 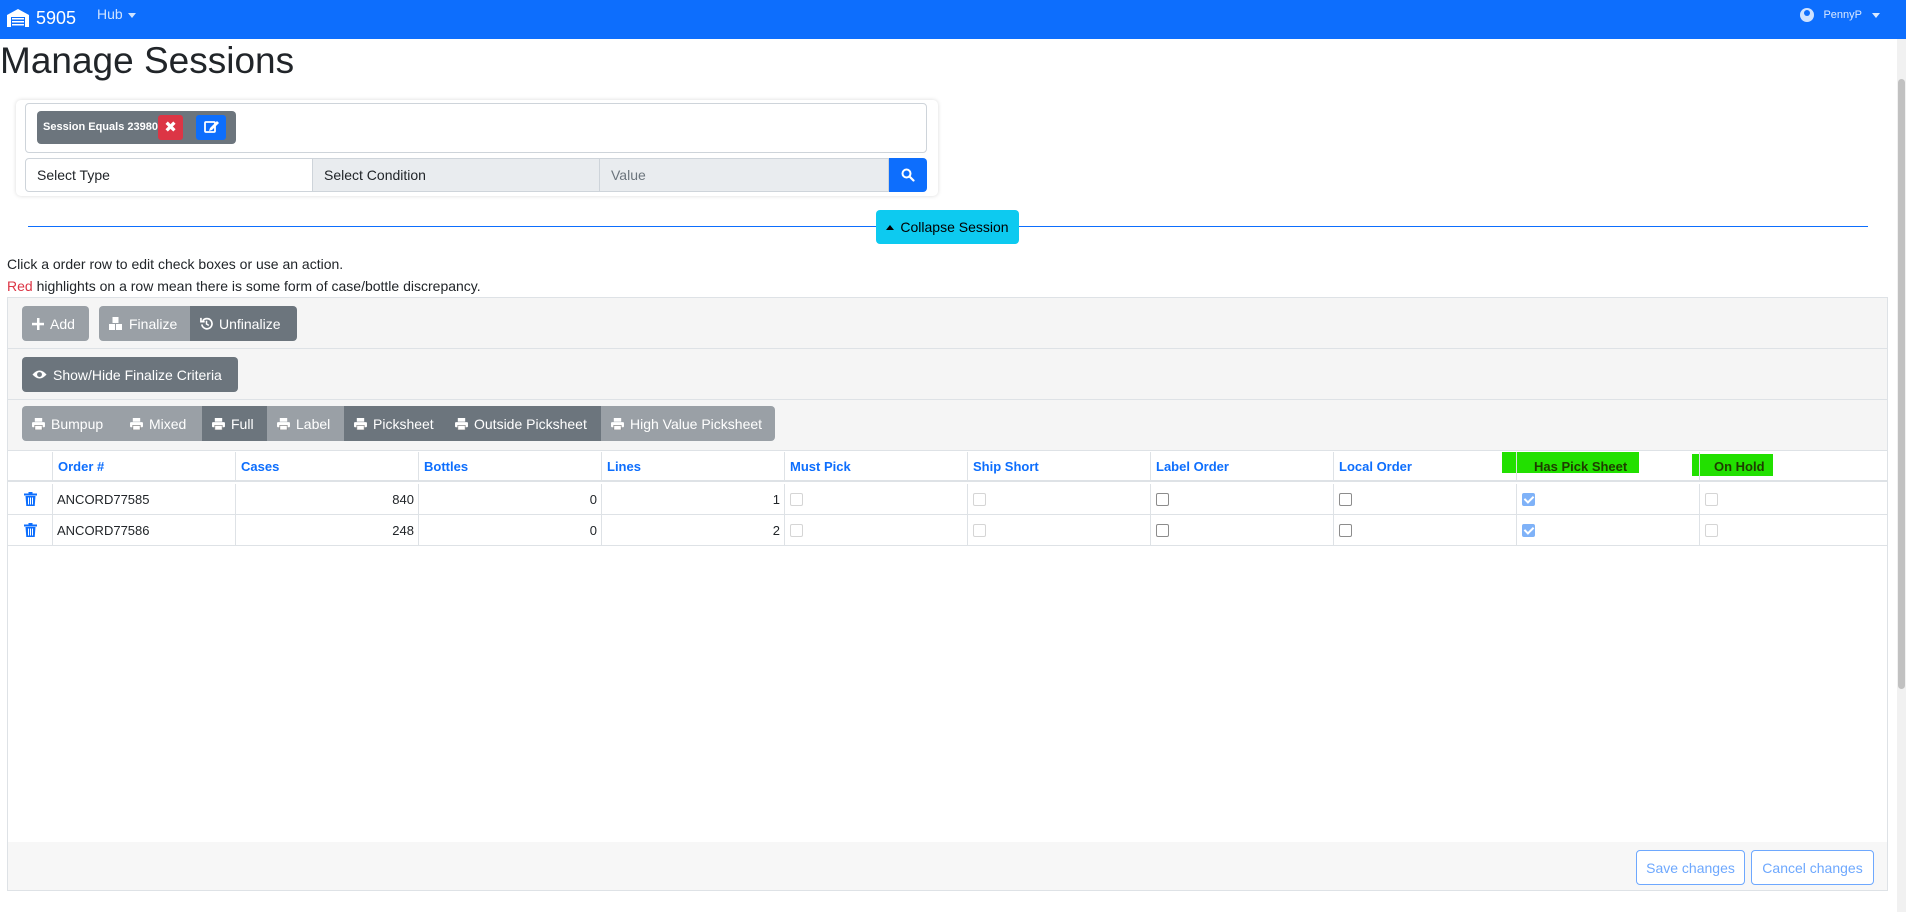 I want to click on print-button-label: Full, so click(x=242, y=423).